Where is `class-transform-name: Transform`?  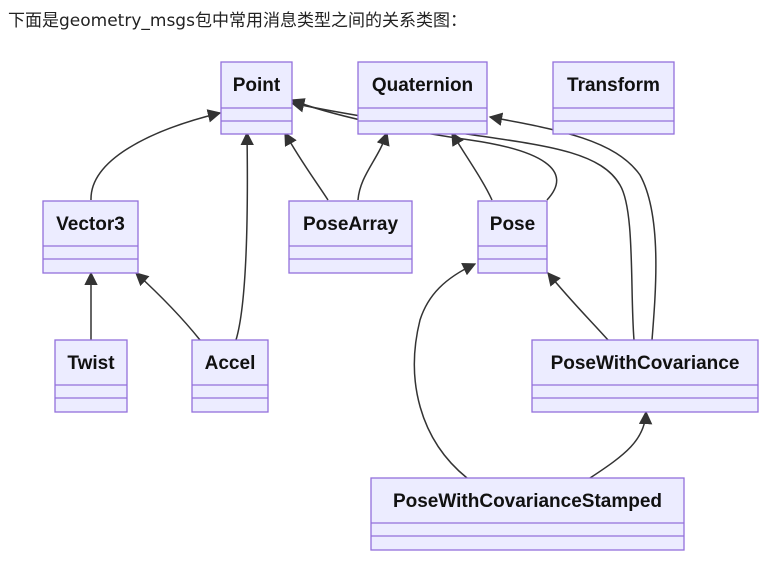
class-transform-name: Transform is located at coordinates (613, 85).